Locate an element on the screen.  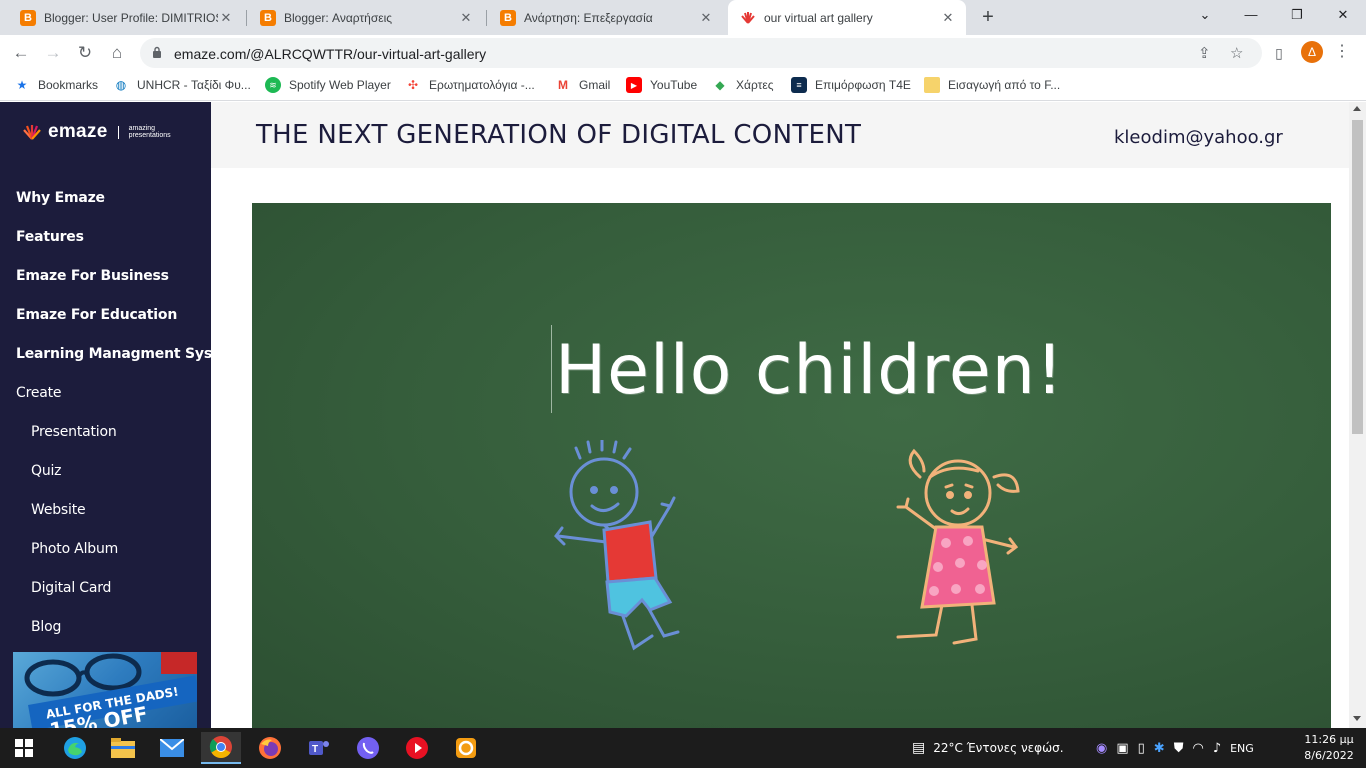
system-tray: ◉ ▣ ▯ ✱ ⛊ ◠ ♪ ENG is located at coordinates (1175, 748).